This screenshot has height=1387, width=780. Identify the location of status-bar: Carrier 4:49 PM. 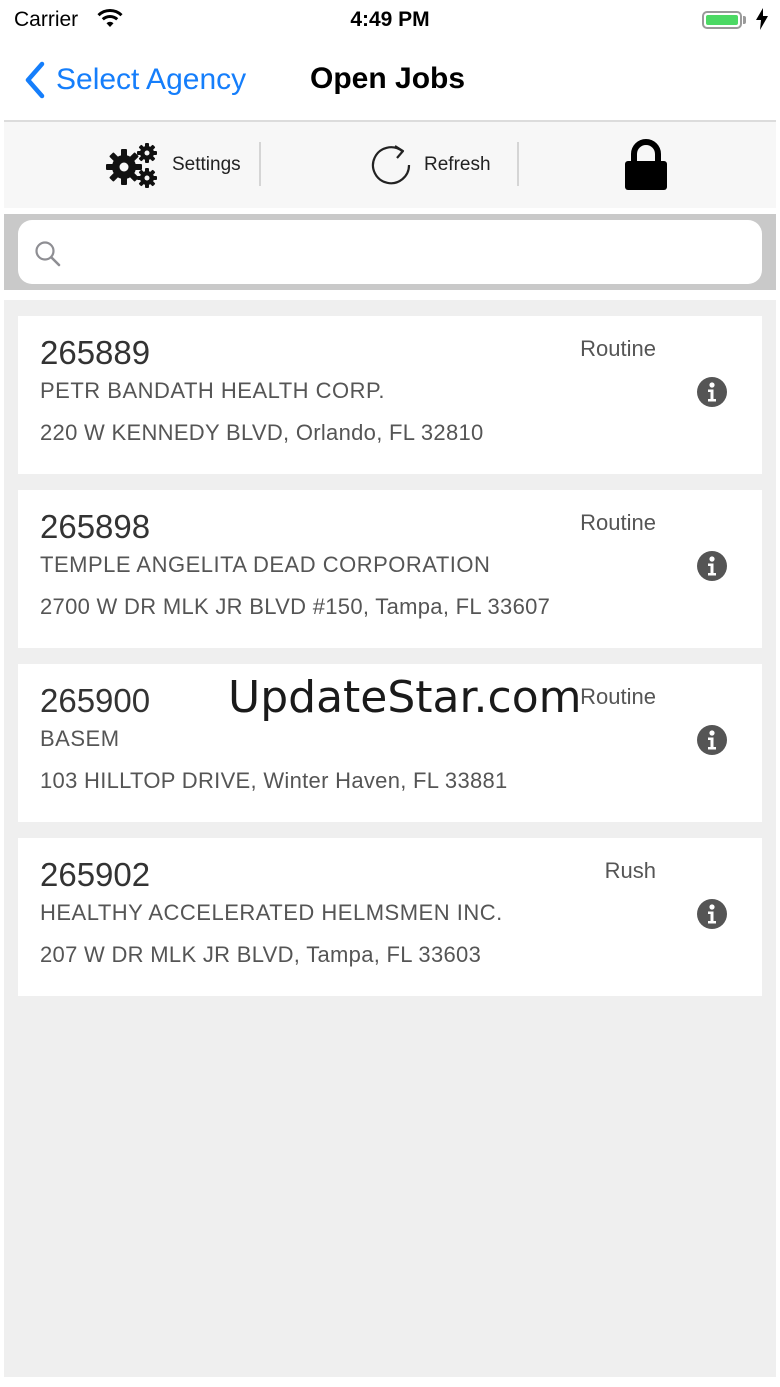
(390, 21).